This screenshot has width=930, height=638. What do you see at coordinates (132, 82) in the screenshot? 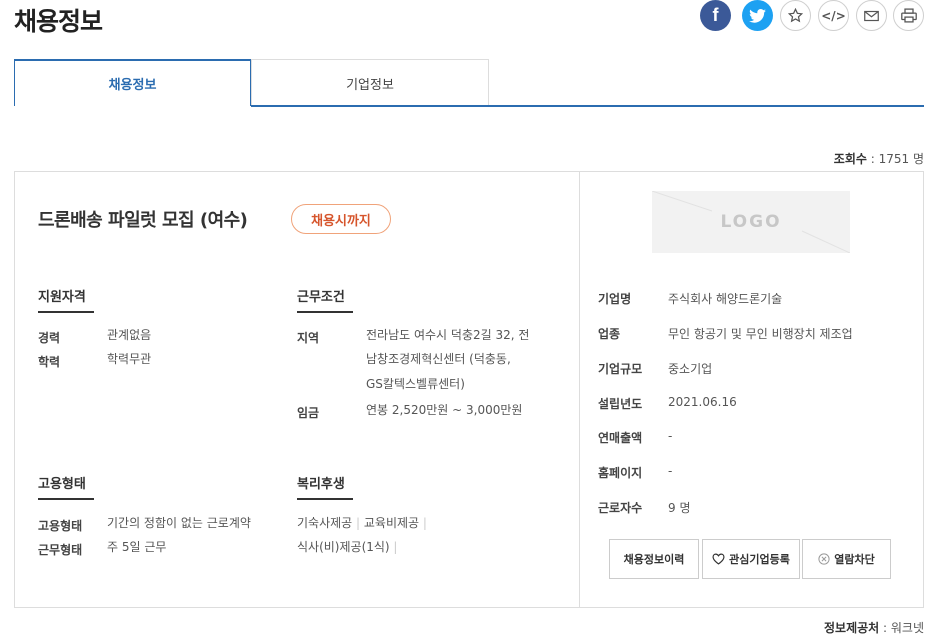
I see `tab-job-info: 채용정보` at bounding box center [132, 82].